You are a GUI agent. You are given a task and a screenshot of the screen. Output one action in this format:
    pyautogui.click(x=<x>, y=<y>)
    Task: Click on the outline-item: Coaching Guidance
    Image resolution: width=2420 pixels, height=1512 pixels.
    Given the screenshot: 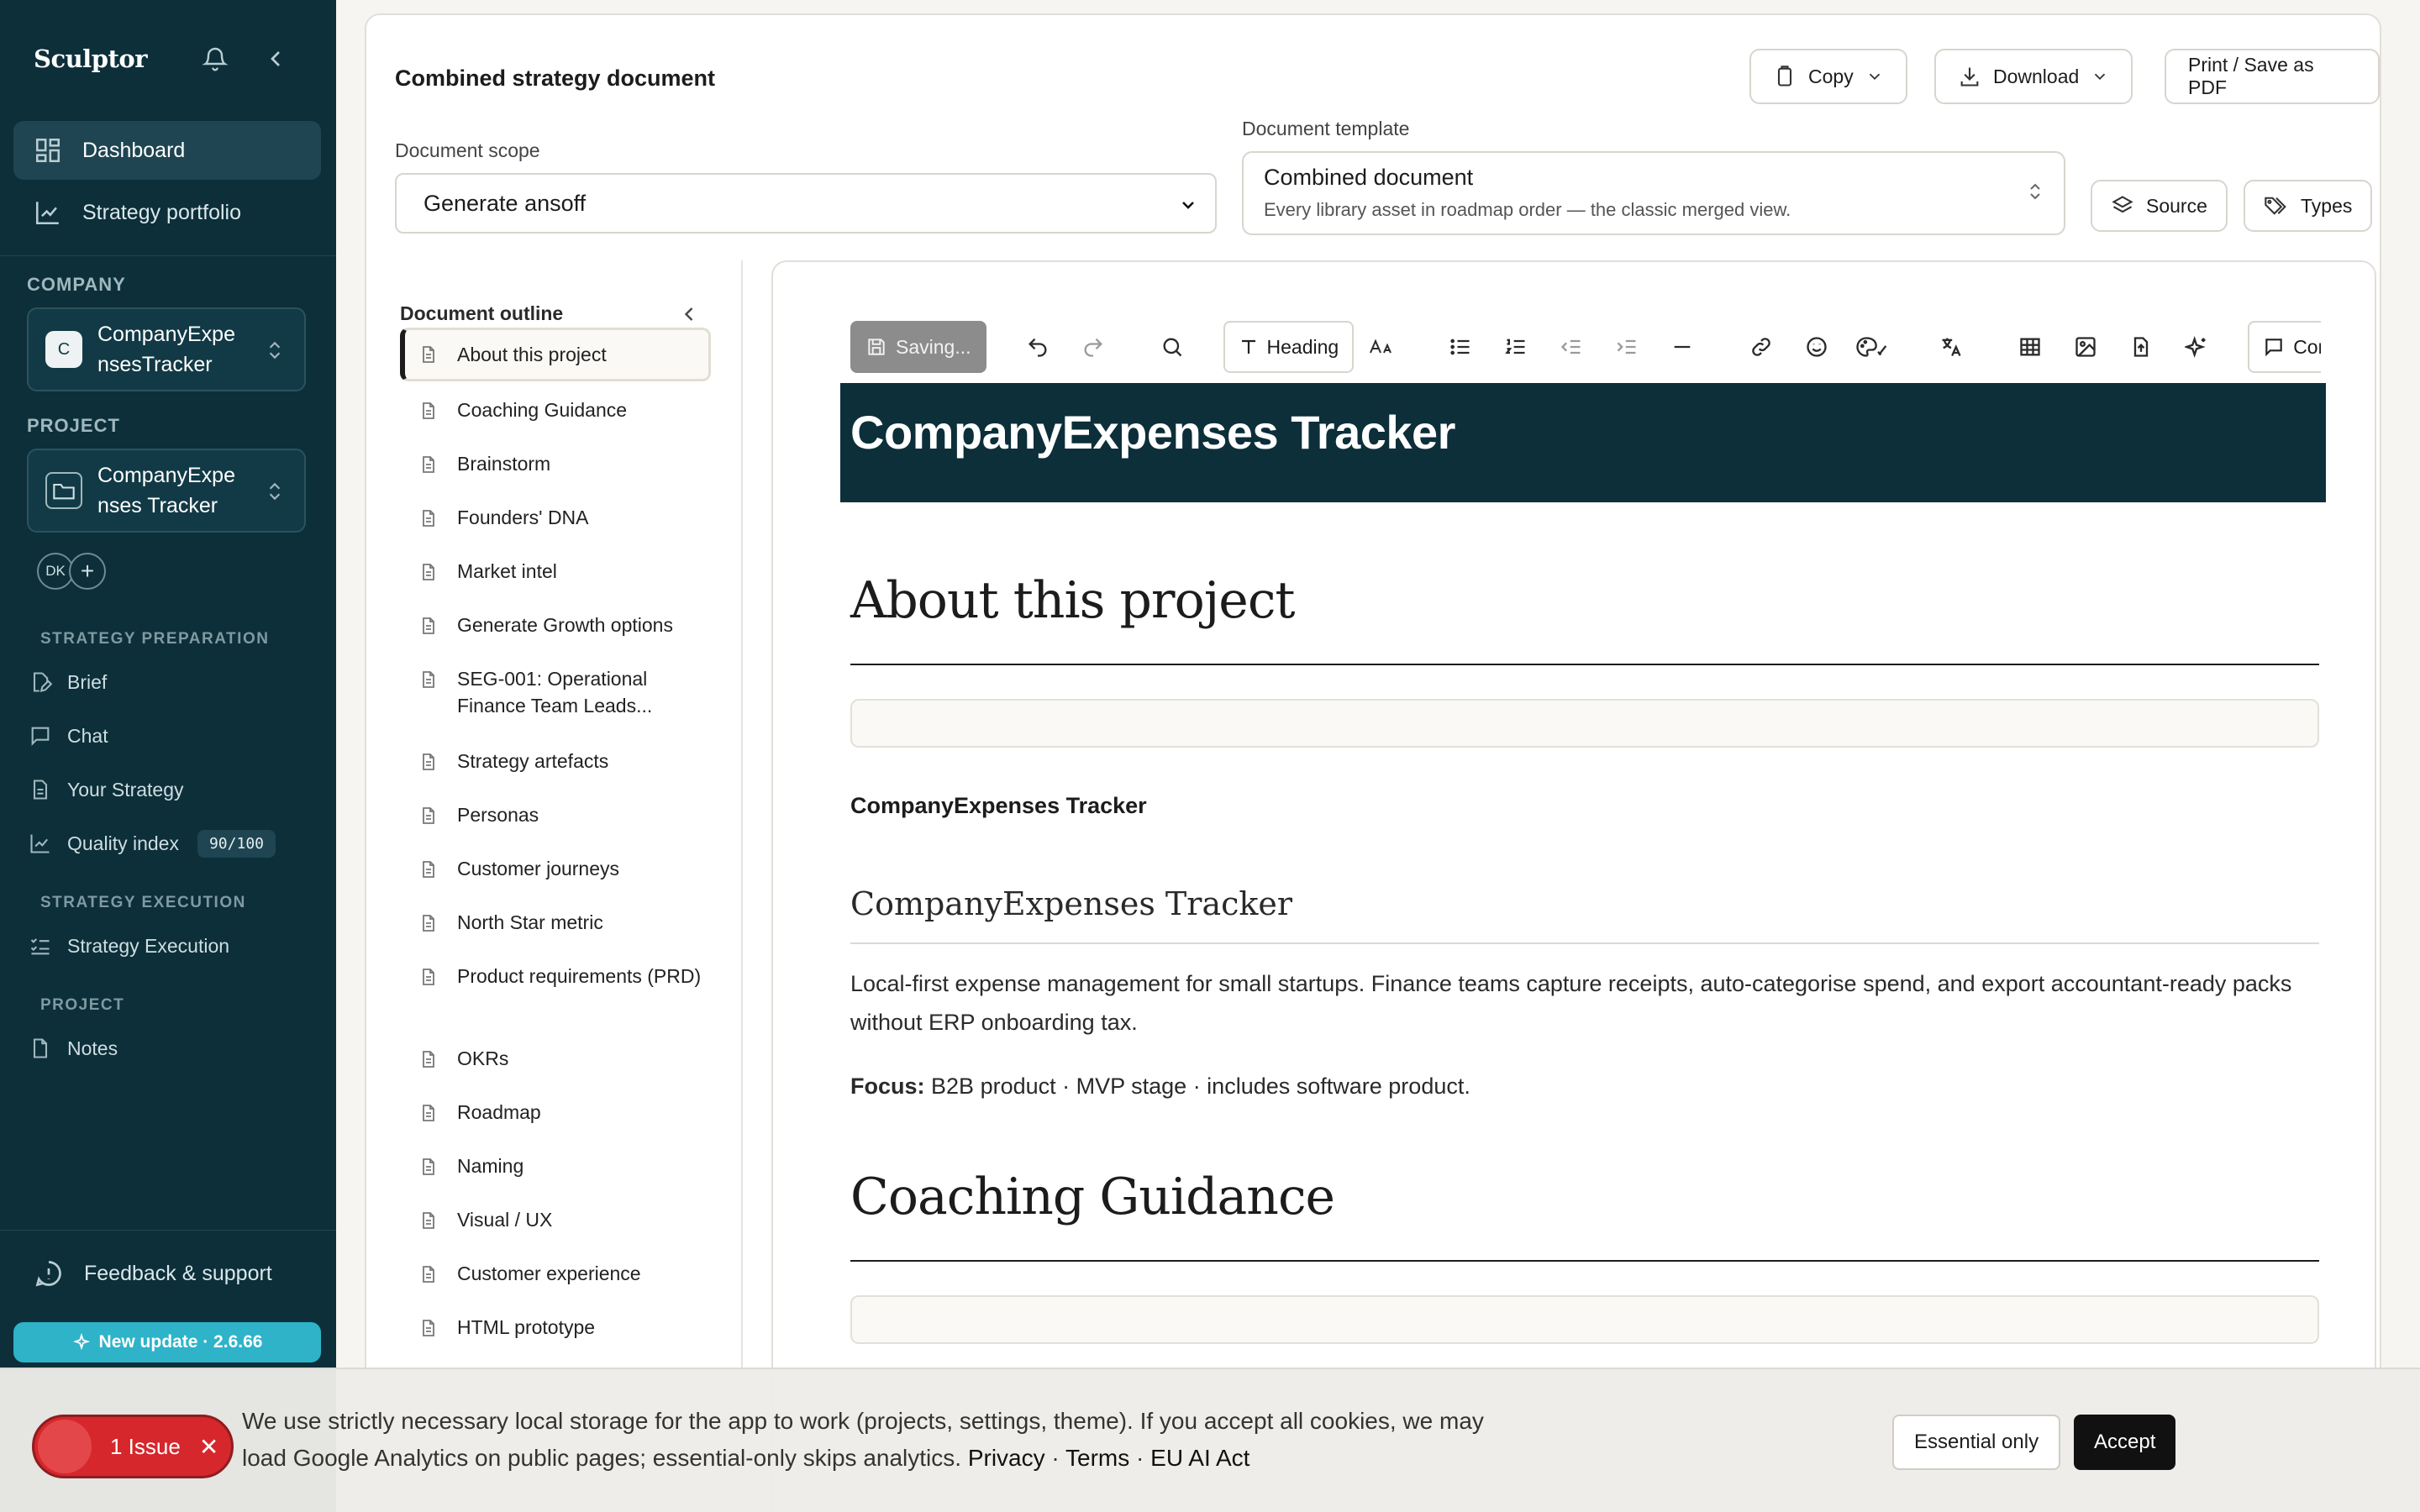 What is the action you would take?
    pyautogui.click(x=555, y=409)
    